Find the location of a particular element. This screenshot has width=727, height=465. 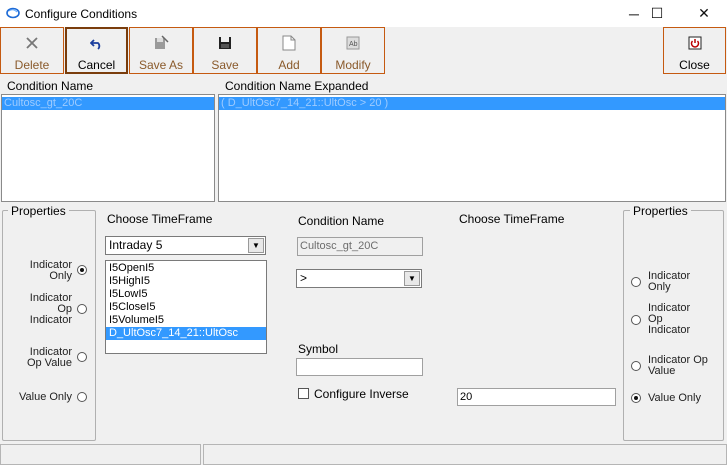

window-title: Configure Conditions is located at coordinates (81, 14).